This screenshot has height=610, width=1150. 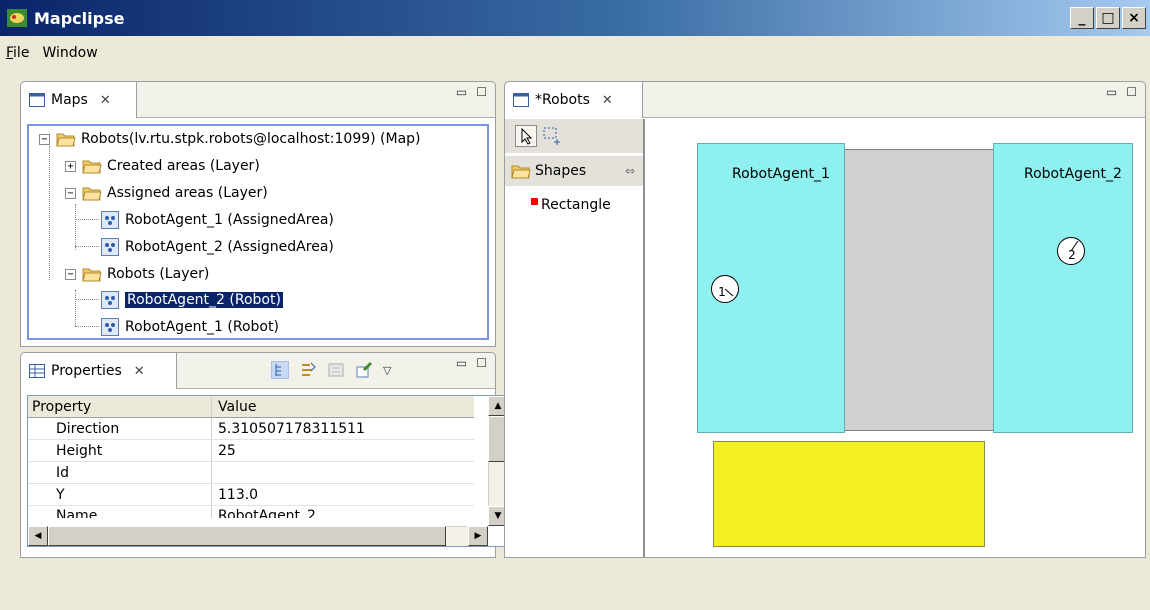 I want to click on gray-area, so click(x=917, y=290).